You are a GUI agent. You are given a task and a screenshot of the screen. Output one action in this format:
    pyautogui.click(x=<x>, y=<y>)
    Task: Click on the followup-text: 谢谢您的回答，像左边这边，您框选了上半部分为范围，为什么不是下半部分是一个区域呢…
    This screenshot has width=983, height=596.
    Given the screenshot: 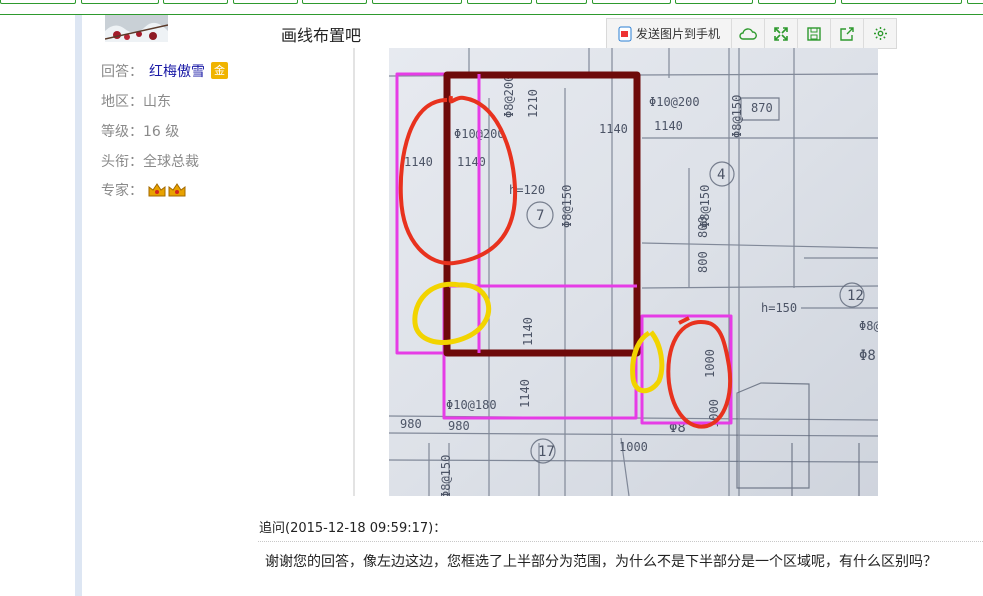 What is the action you would take?
    pyautogui.click(x=601, y=562)
    